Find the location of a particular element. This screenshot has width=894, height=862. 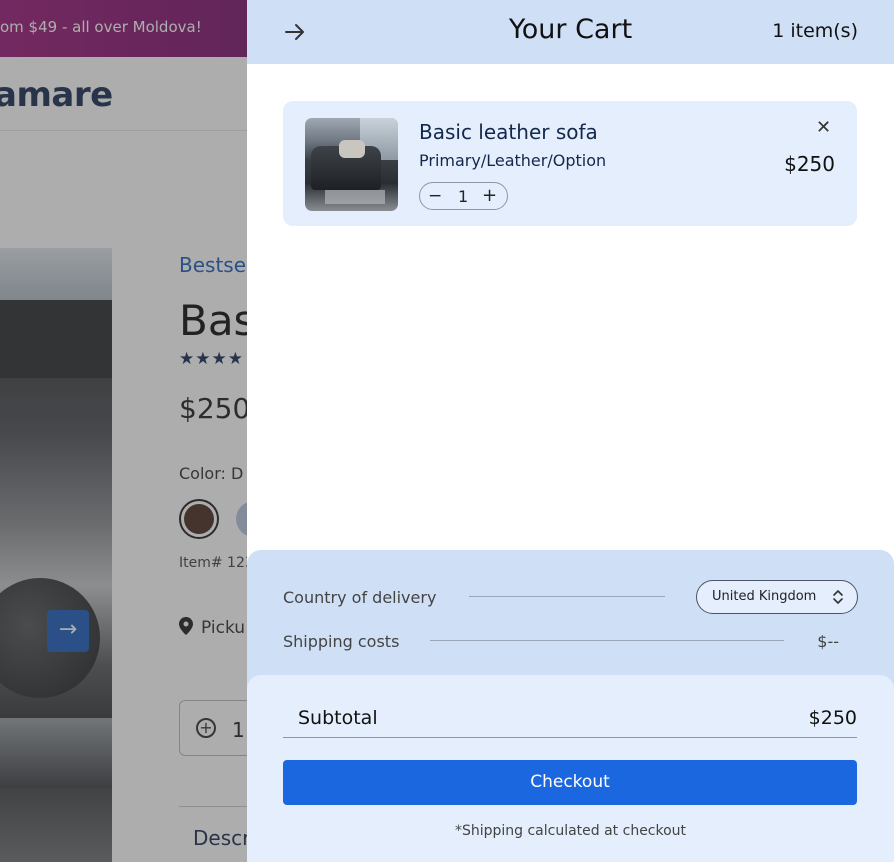

thumb-table is located at coordinates (355, 197).